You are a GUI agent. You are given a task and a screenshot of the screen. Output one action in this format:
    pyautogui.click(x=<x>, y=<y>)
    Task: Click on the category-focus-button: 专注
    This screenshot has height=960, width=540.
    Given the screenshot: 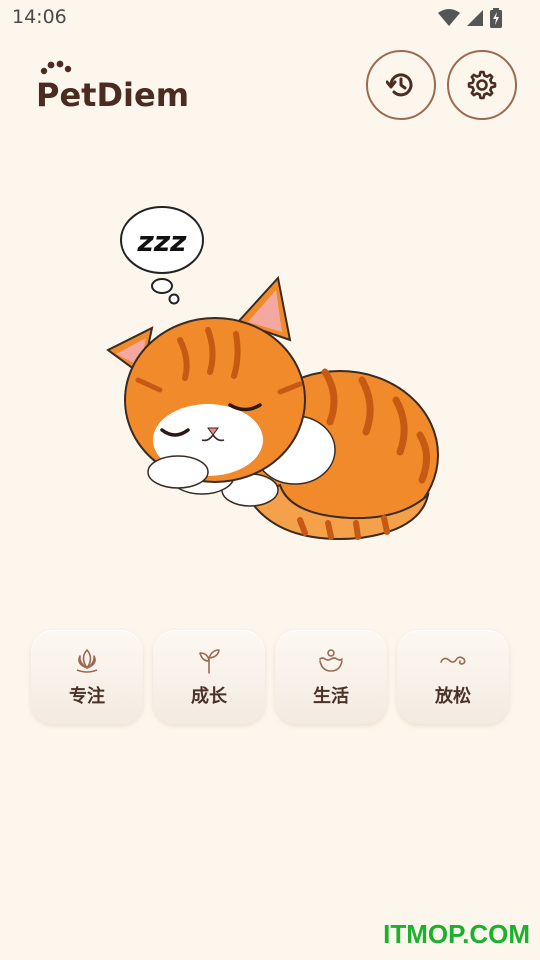 What is the action you would take?
    pyautogui.click(x=87, y=677)
    